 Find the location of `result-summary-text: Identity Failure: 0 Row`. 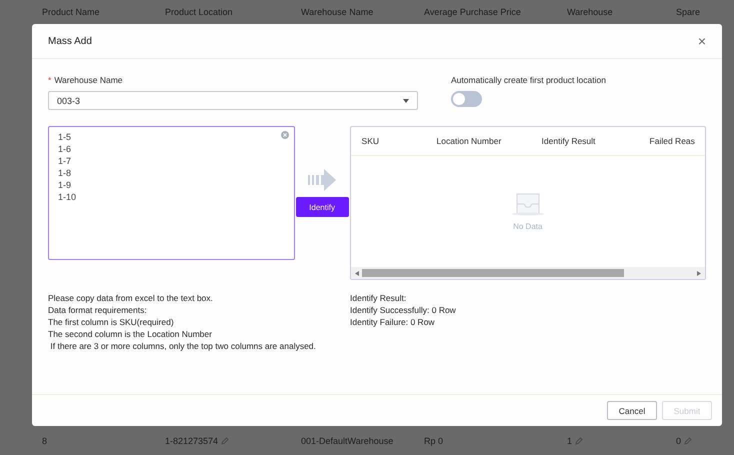

result-summary-text: Identity Failure: 0 Row is located at coordinates (393, 322).